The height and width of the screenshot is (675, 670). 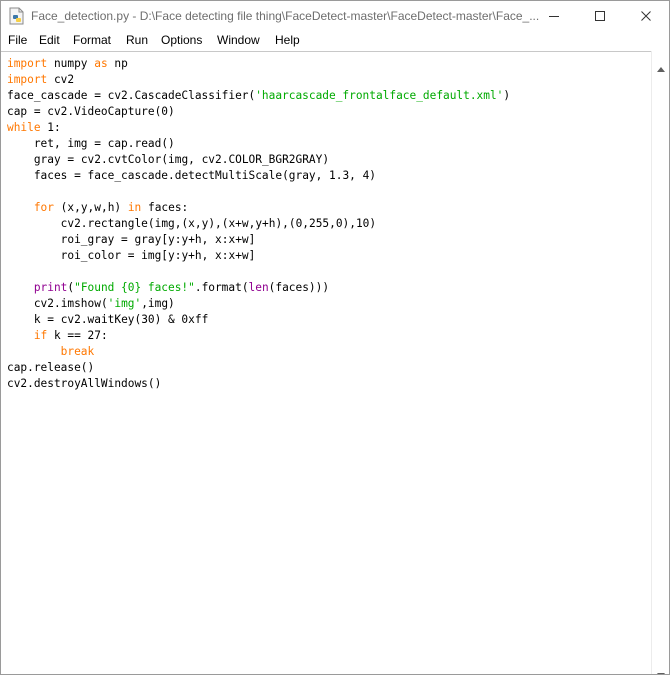 What do you see at coordinates (258, 352) in the screenshot?
I see `code-line: break` at bounding box center [258, 352].